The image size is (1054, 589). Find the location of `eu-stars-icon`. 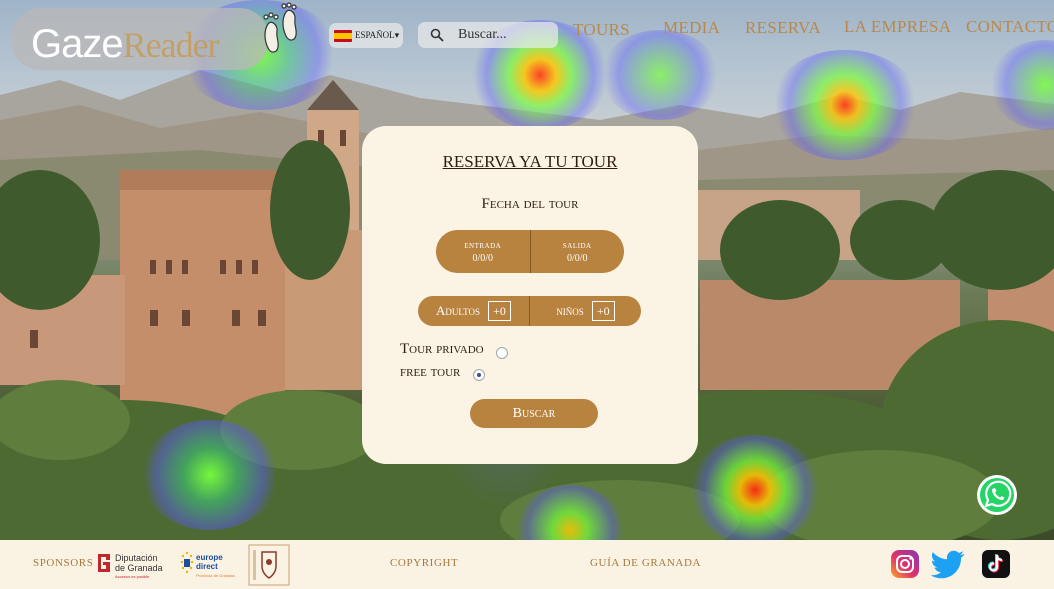

eu-stars-icon is located at coordinates (187, 562).